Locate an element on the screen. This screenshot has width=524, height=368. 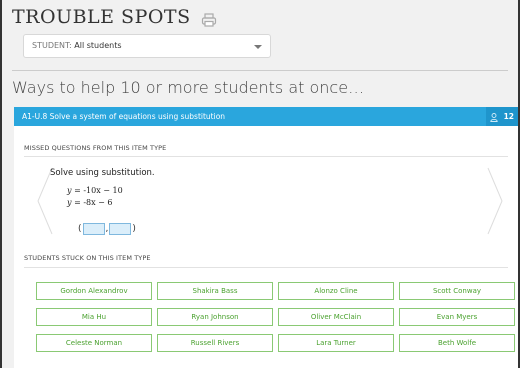
stuck-separator is located at coordinates (266, 267).